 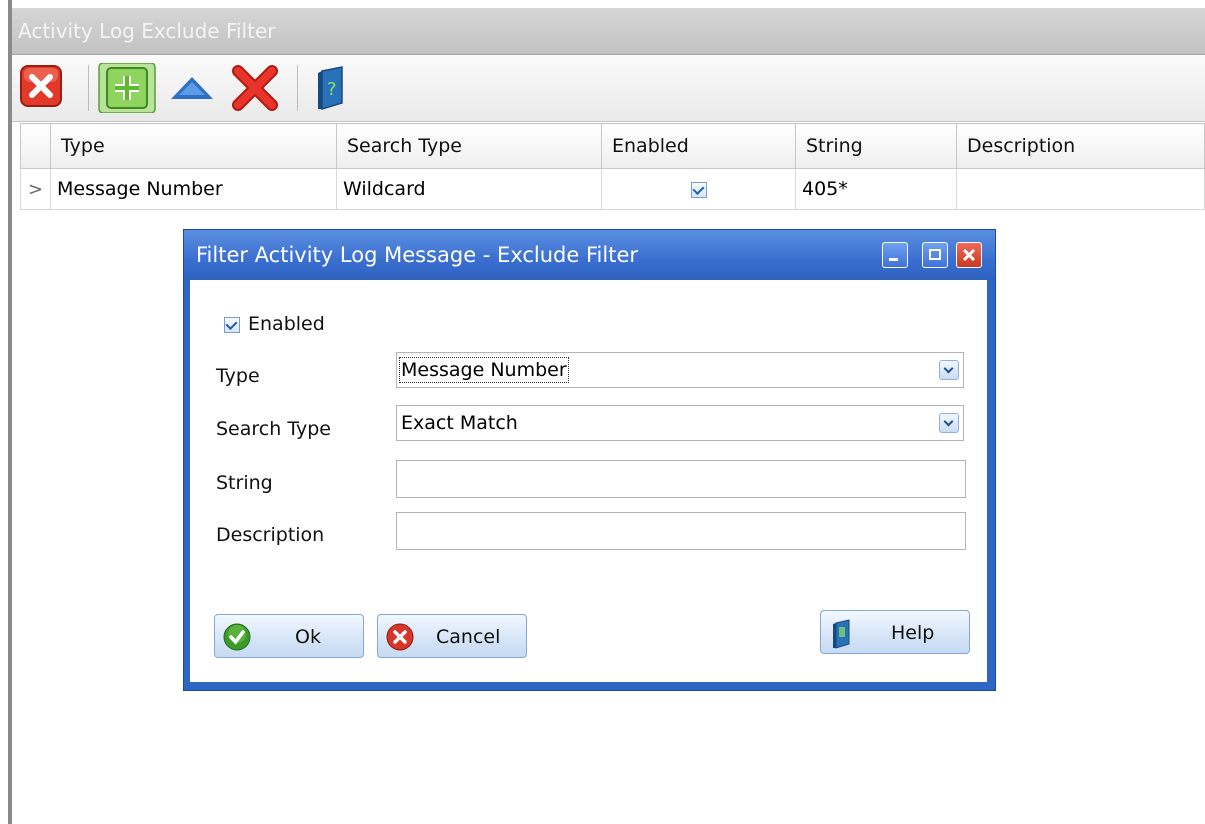 What do you see at coordinates (244, 483) in the screenshot?
I see `string-label: String` at bounding box center [244, 483].